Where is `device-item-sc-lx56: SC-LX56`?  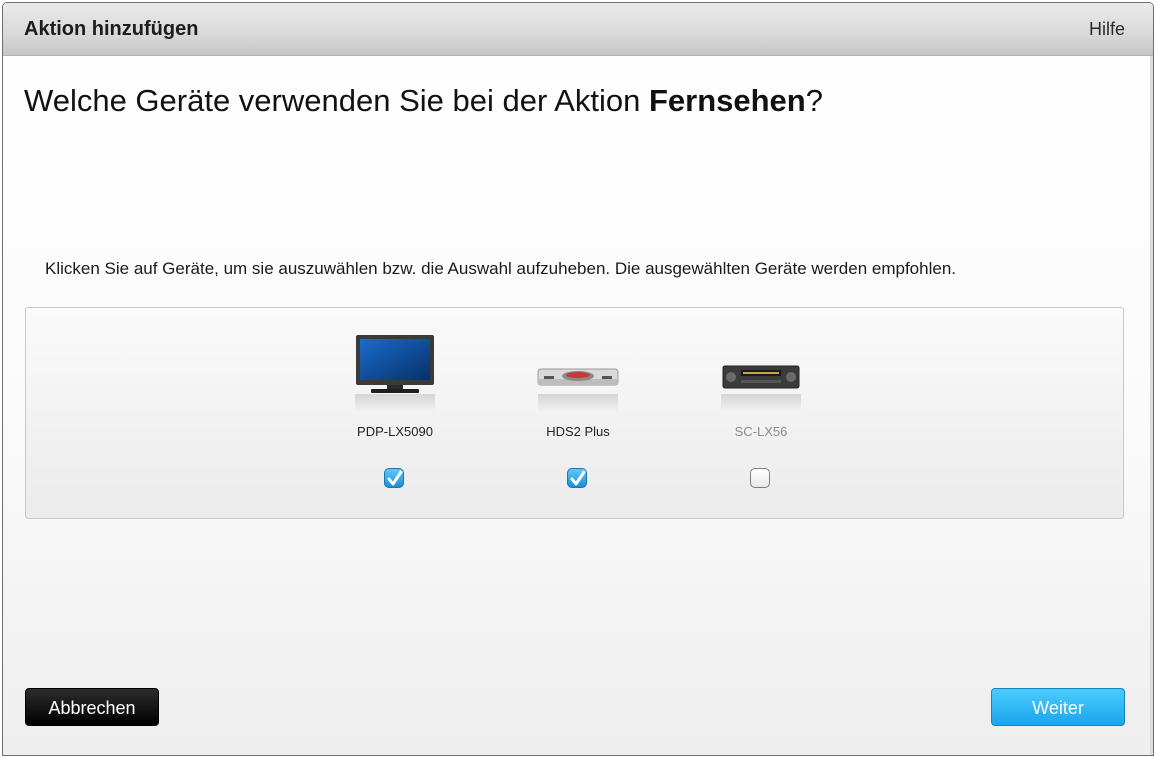
device-item-sc-lx56: SC-LX56 is located at coordinates (761, 417).